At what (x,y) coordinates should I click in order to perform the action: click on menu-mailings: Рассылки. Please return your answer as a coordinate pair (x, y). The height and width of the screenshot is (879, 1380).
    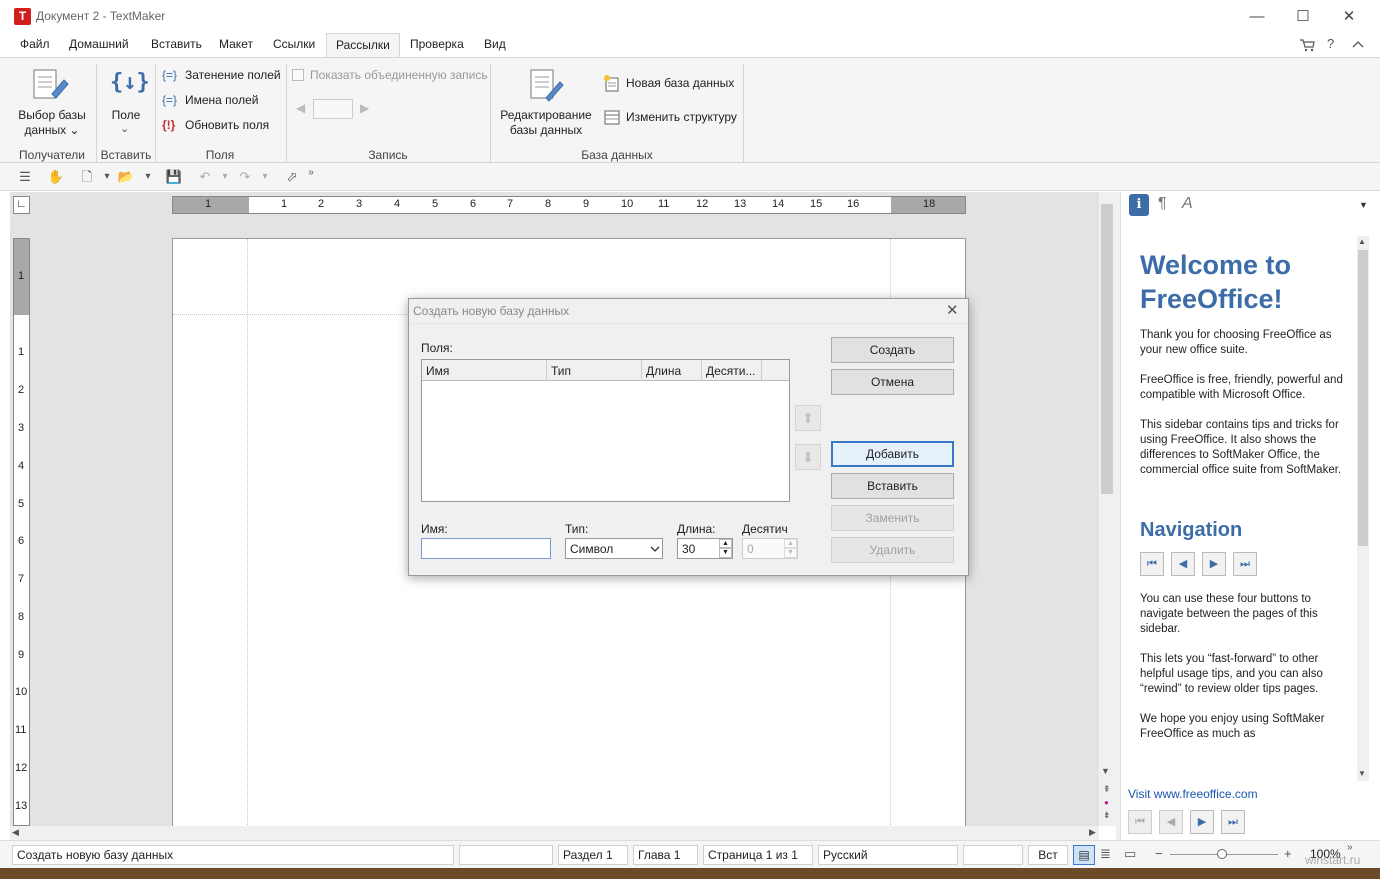
    Looking at the image, I should click on (363, 45).